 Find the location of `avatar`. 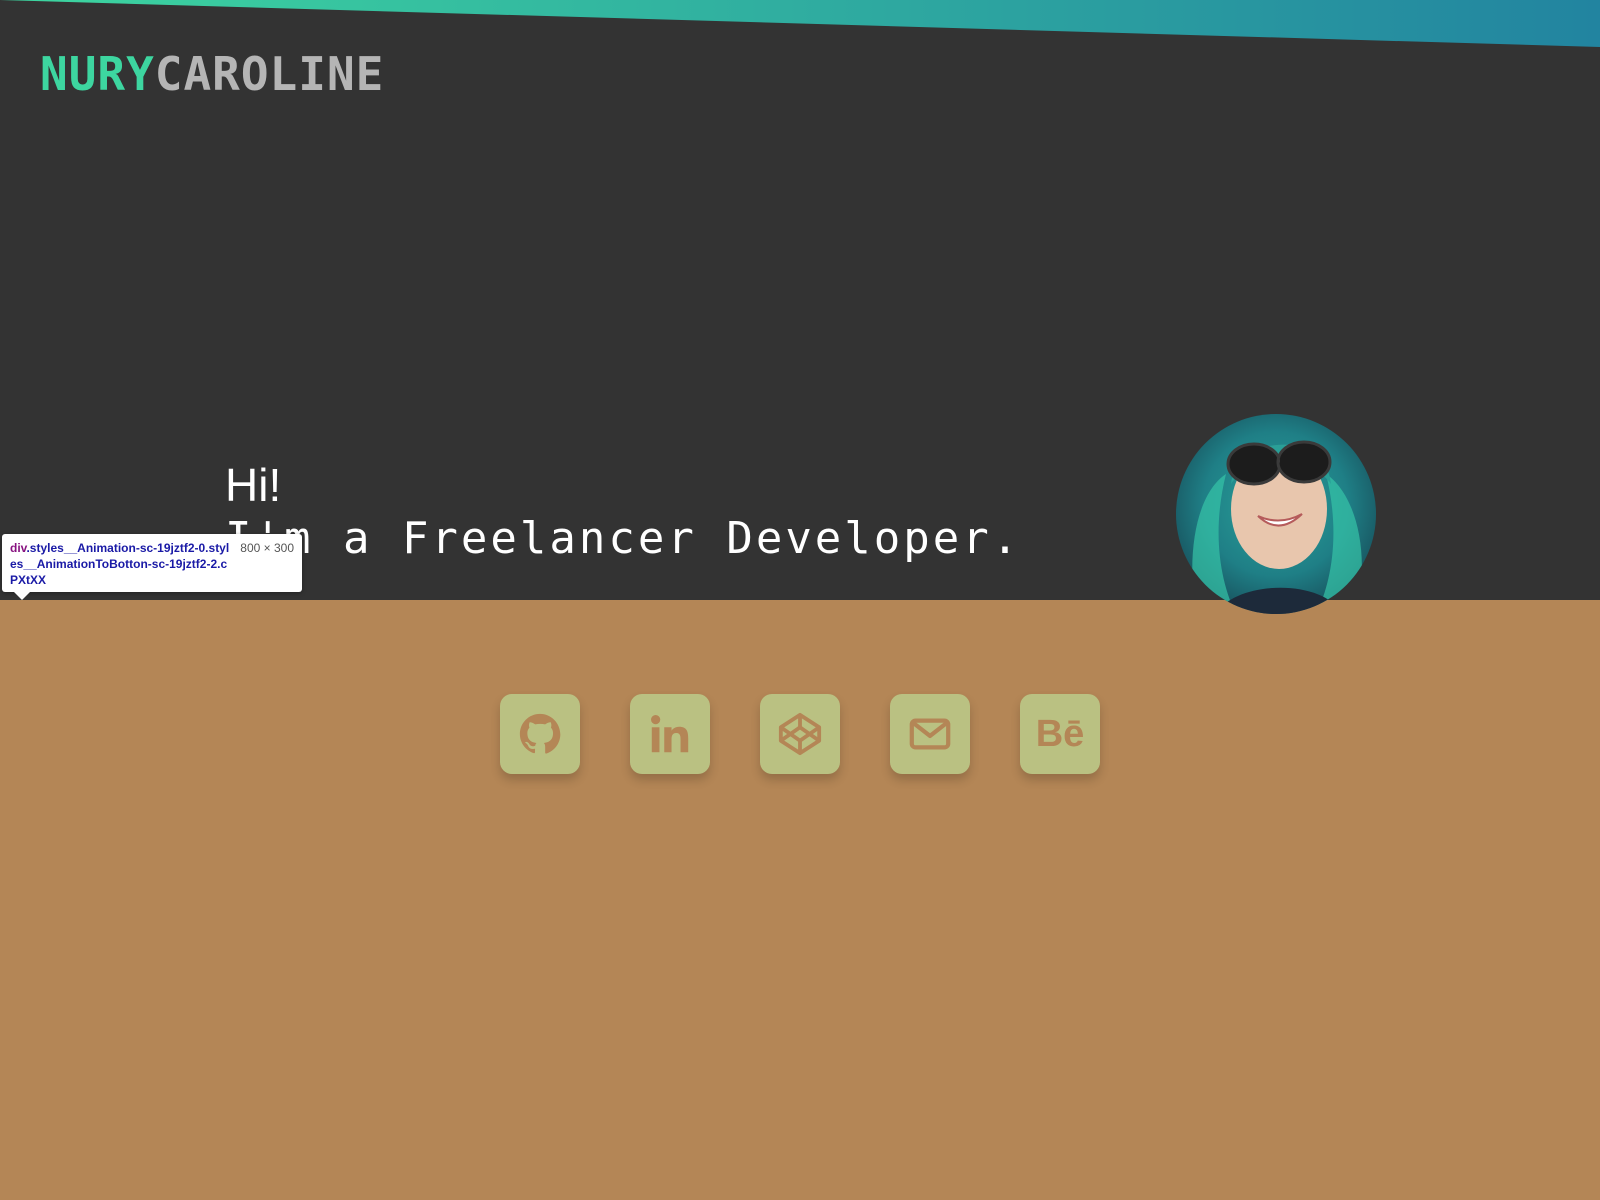

avatar is located at coordinates (1276, 514).